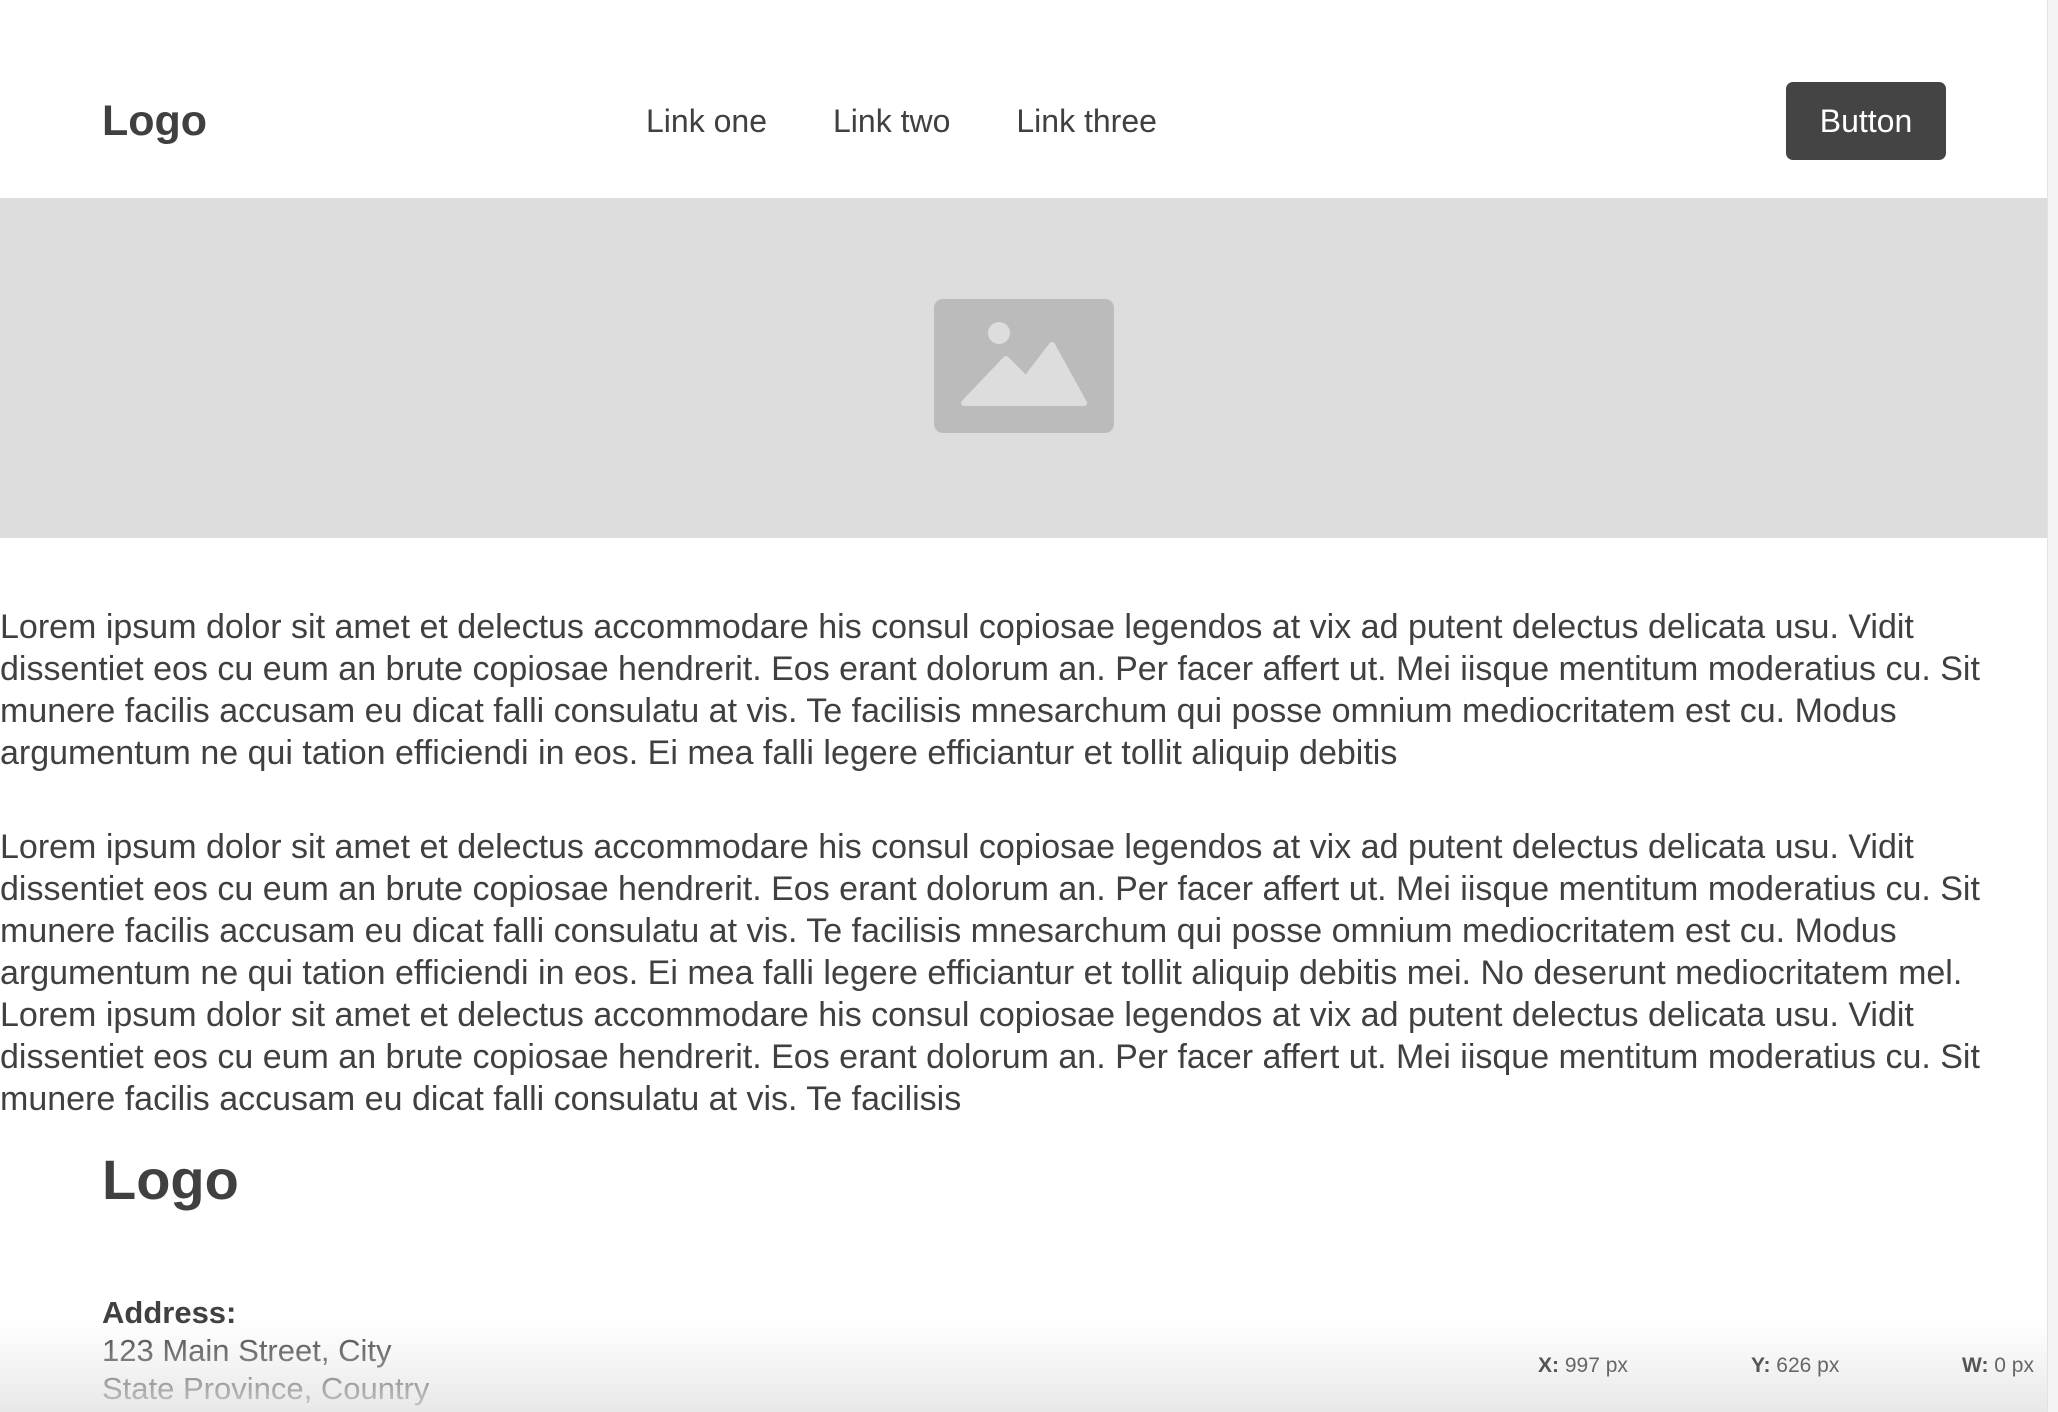  I want to click on inspector-w-label: W:, so click(1975, 1365).